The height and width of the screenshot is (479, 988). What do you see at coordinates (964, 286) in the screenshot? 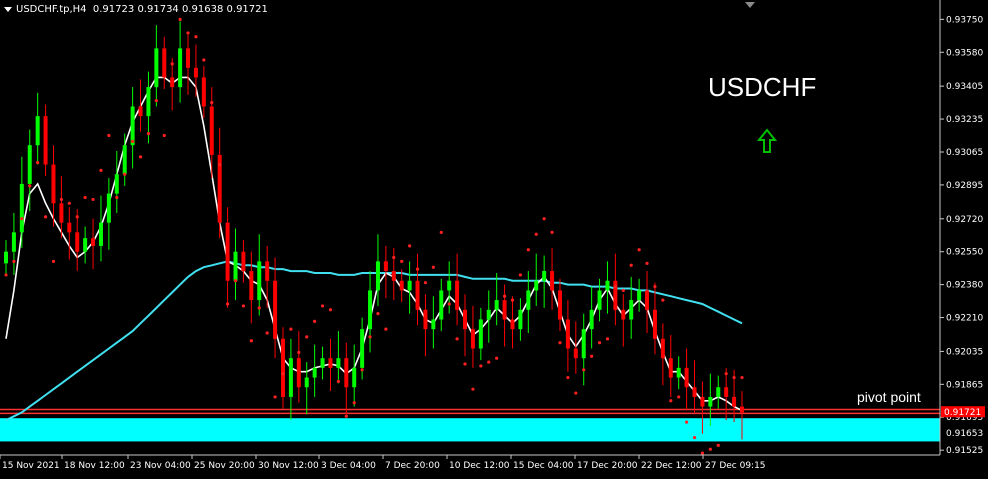
I see `price-tick-label: 0.92380` at bounding box center [964, 286].